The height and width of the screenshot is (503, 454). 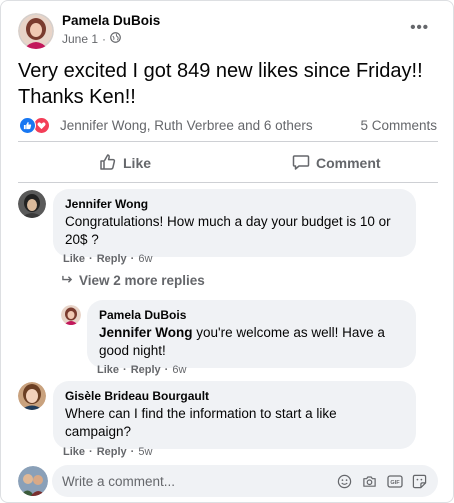 I want to click on svg-text: GIF, so click(x=395, y=483).